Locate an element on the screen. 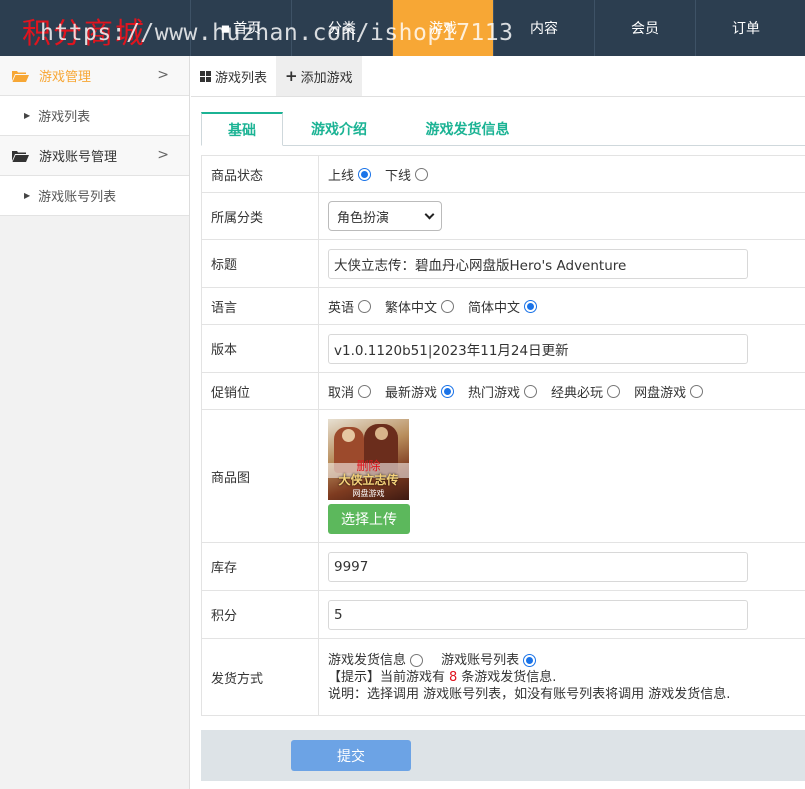  brand-logo: 积分商城 is located at coordinates (95, 28).